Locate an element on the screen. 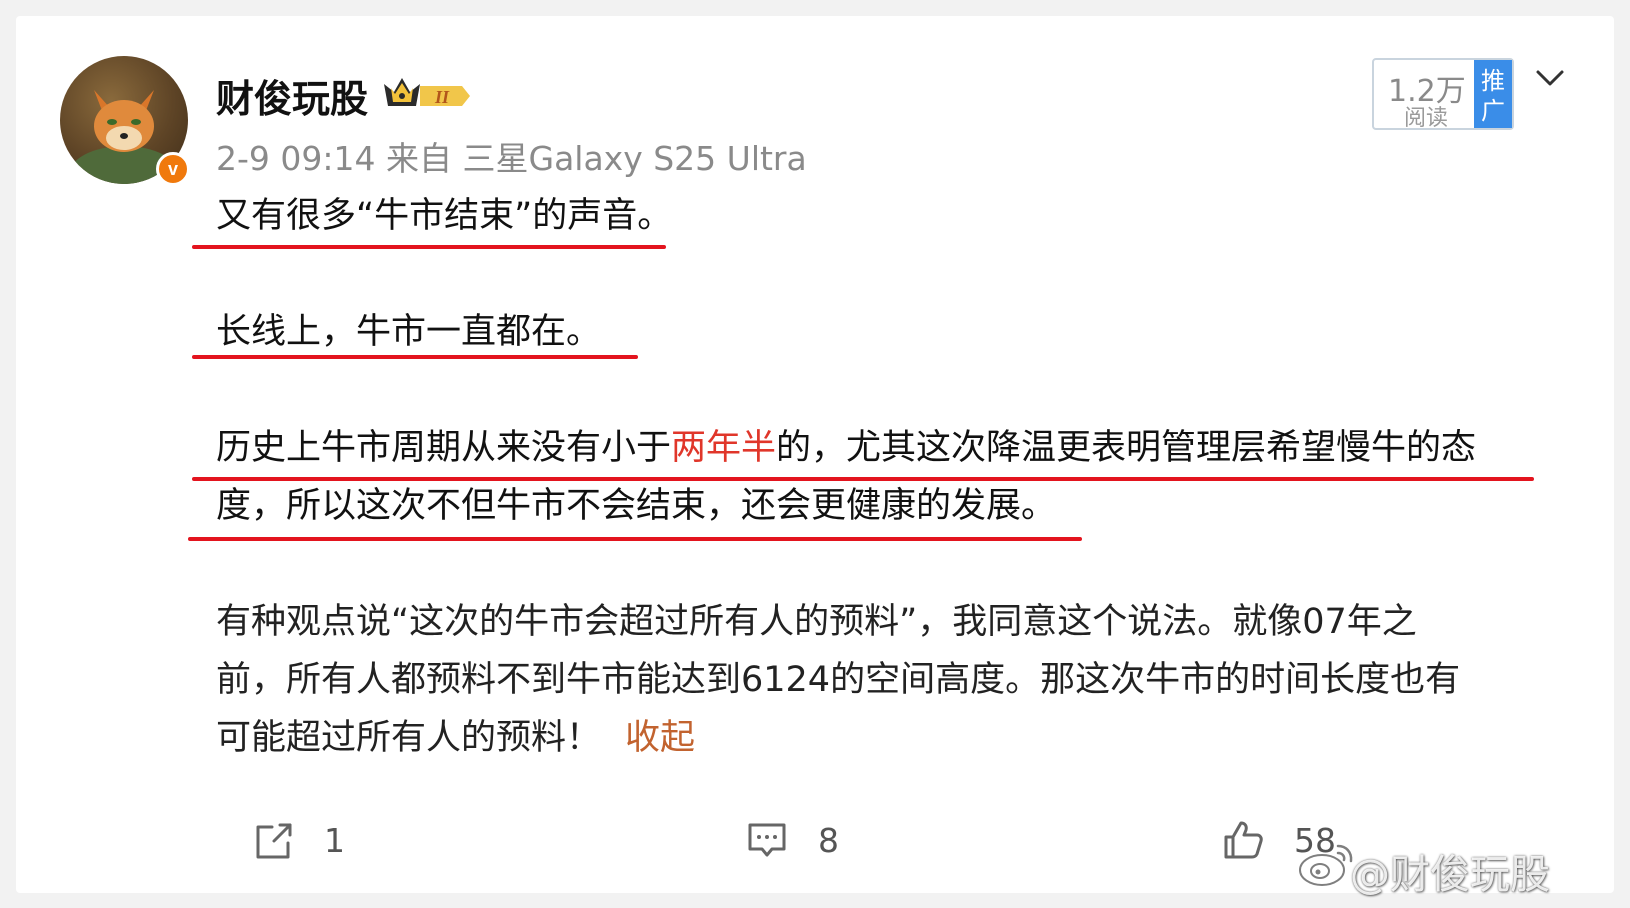  post-paragraph-4-line-3: 可能超过所有人的预料！ 收起 is located at coordinates (455, 738).